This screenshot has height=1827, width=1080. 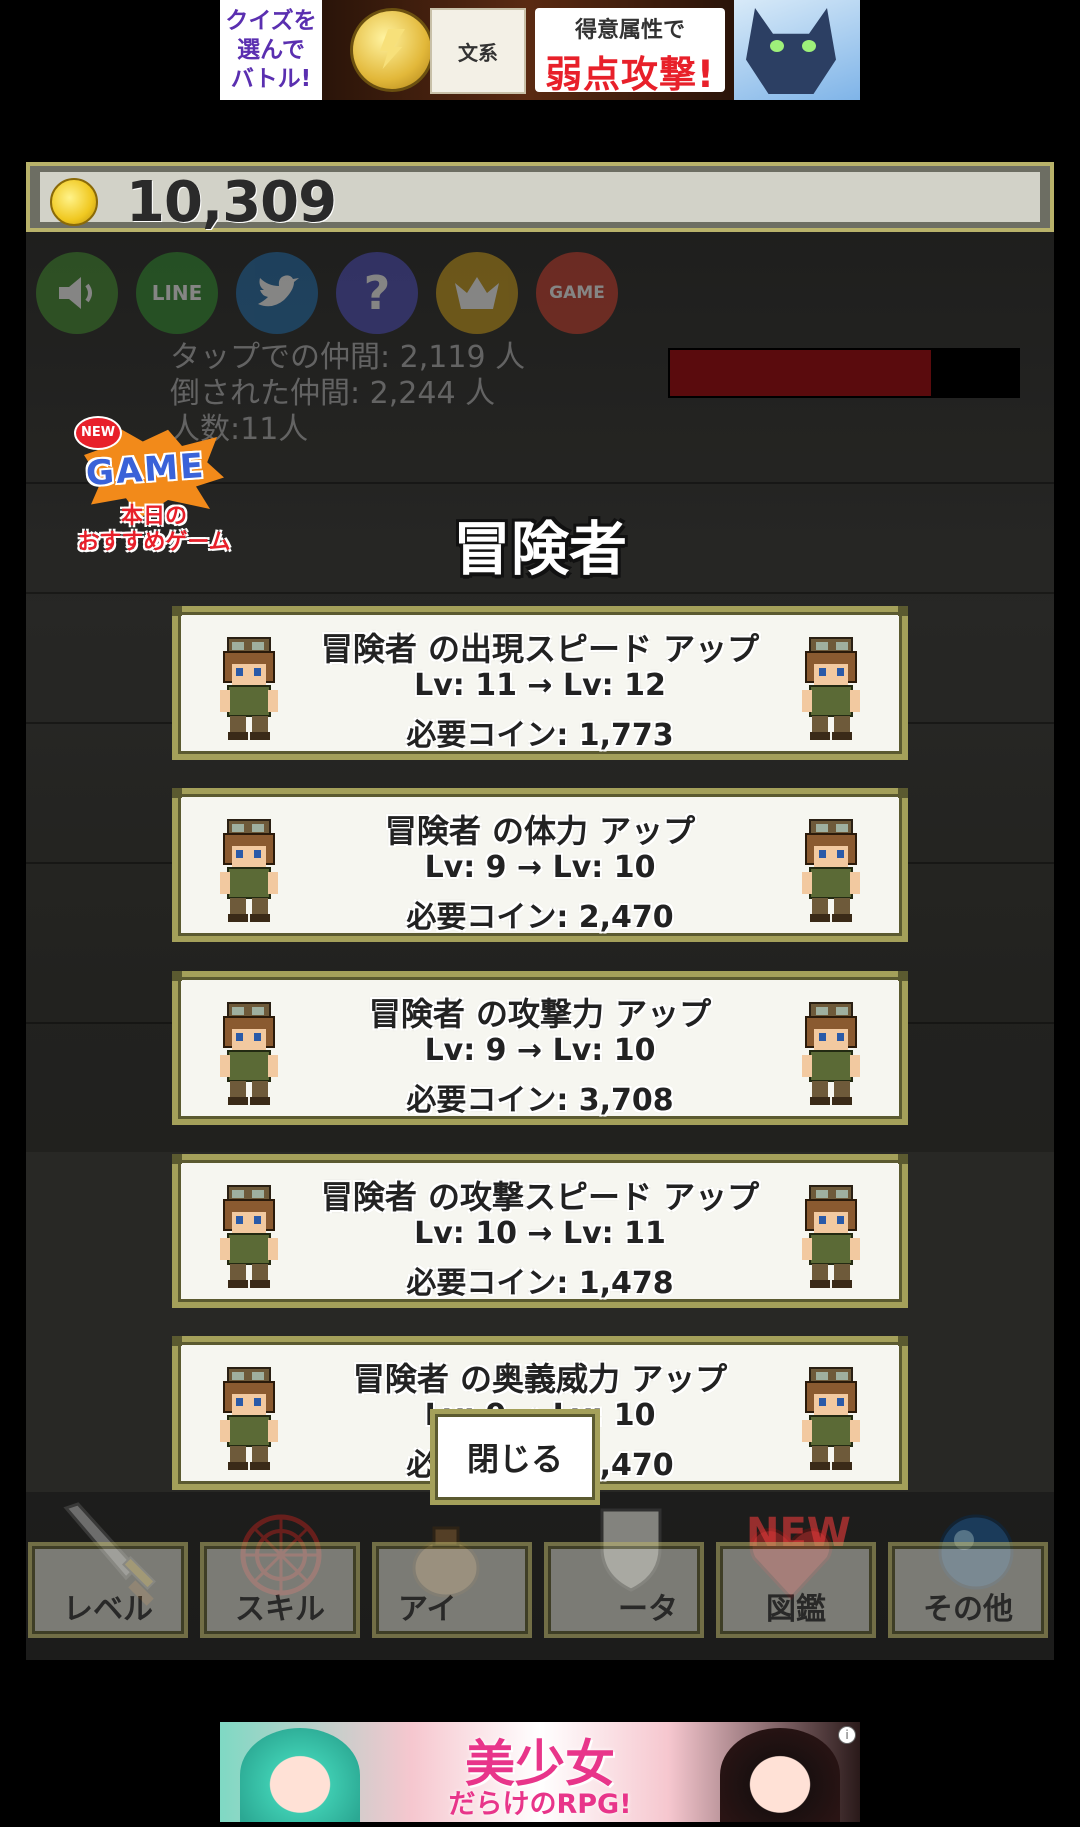 What do you see at coordinates (427, 1609) in the screenshot?
I see `nav-item-label: アイ` at bounding box center [427, 1609].